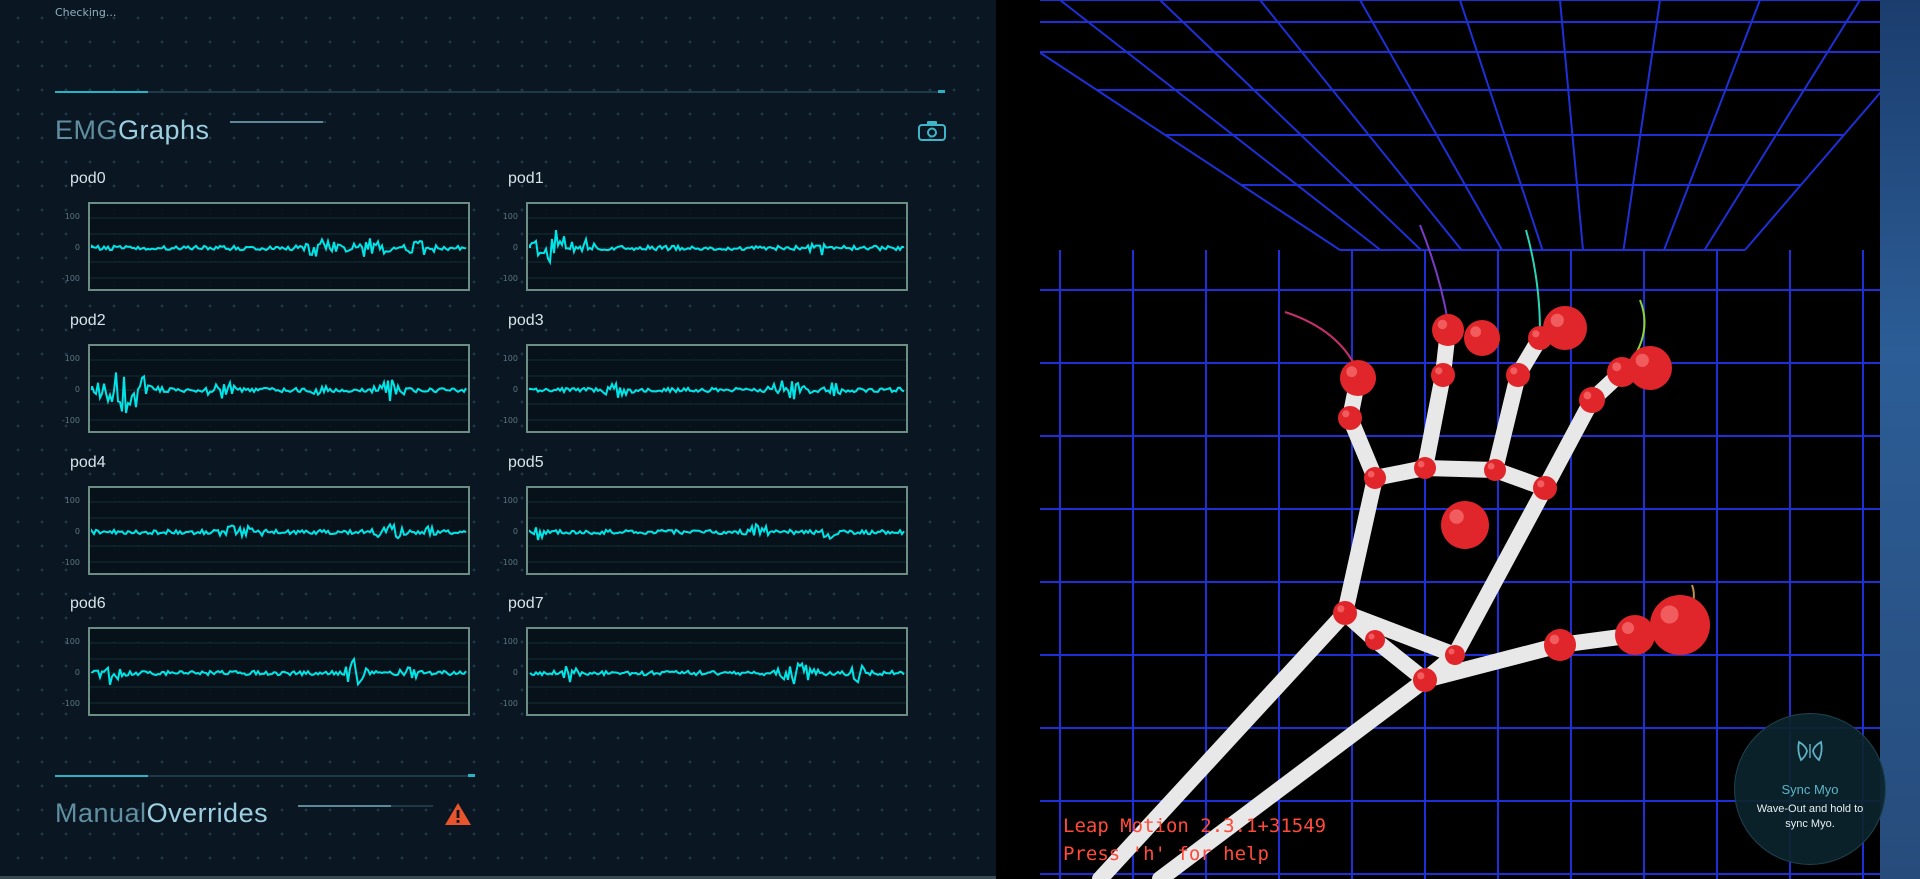 The image size is (1920, 879). I want to click on window-edge, so click(1900, 439).